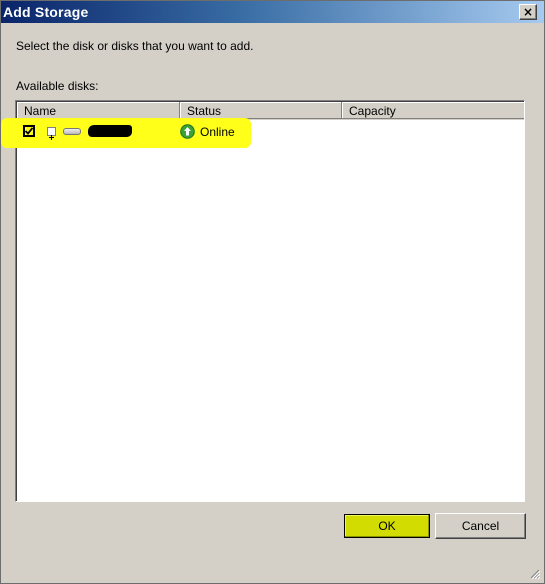  Describe the element at coordinates (57, 86) in the screenshot. I see `available-disks-label: Available disks:` at that location.